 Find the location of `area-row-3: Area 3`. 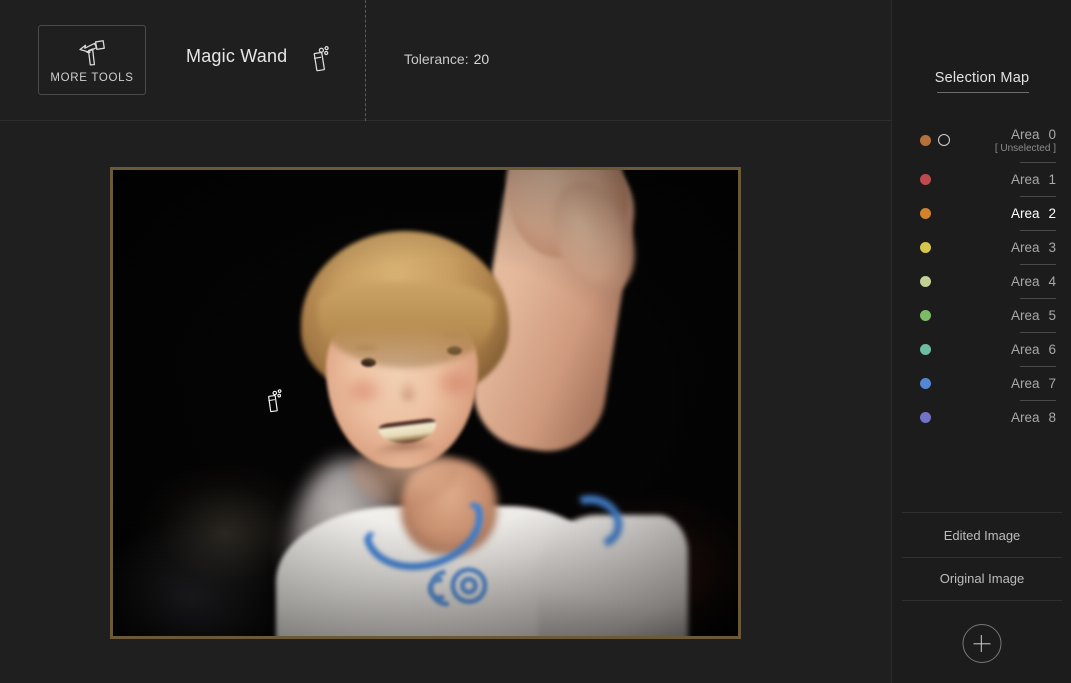

area-row-3: Area 3 is located at coordinates (981, 247).